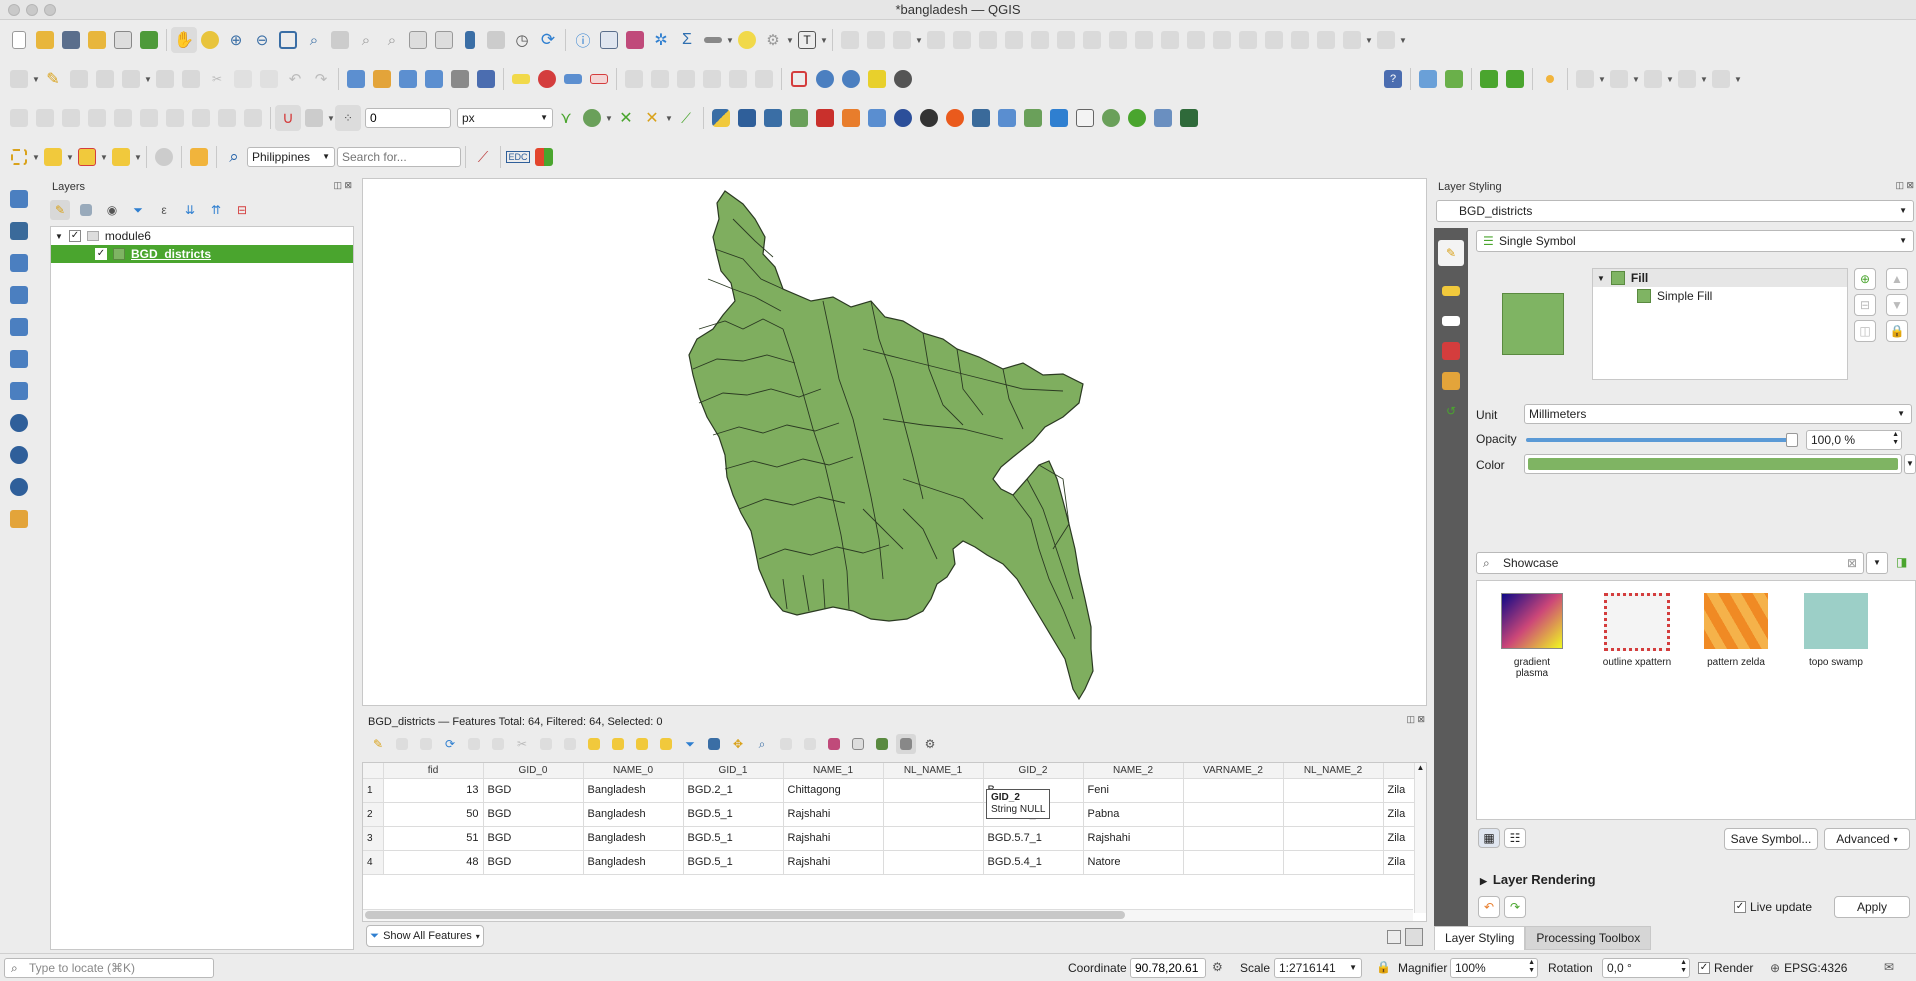 This screenshot has width=1916, height=981. What do you see at coordinates (773, 40) in the screenshot?
I see `select-by-location-icon: ⚙` at bounding box center [773, 40].